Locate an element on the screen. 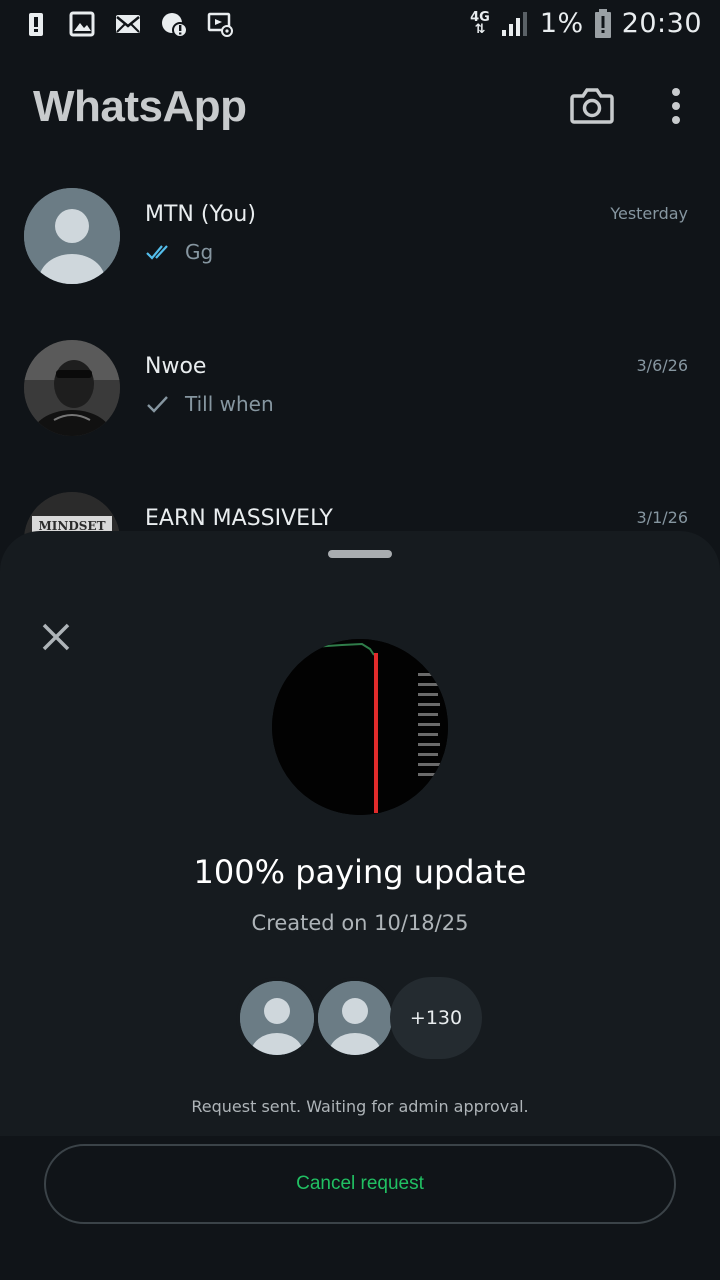 This screenshot has height=1280, width=720. notification-icons is located at coordinates (128, 24).